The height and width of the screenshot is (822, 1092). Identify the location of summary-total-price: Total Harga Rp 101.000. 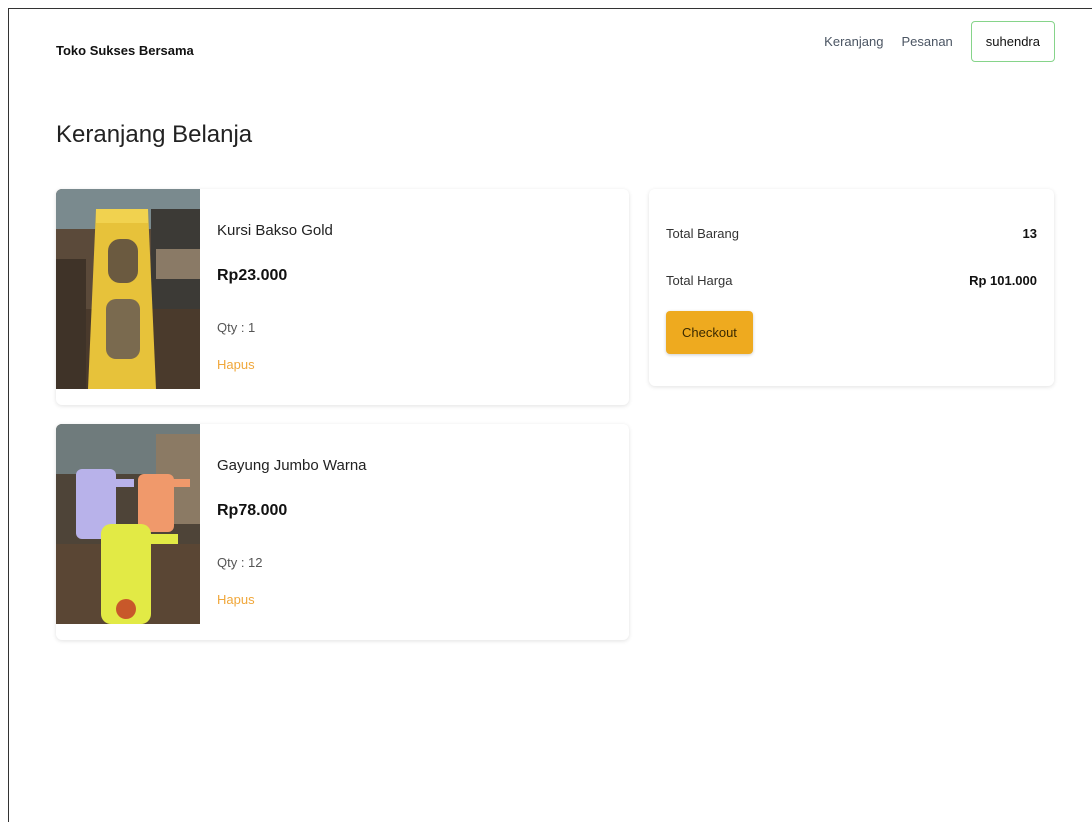
(851, 280).